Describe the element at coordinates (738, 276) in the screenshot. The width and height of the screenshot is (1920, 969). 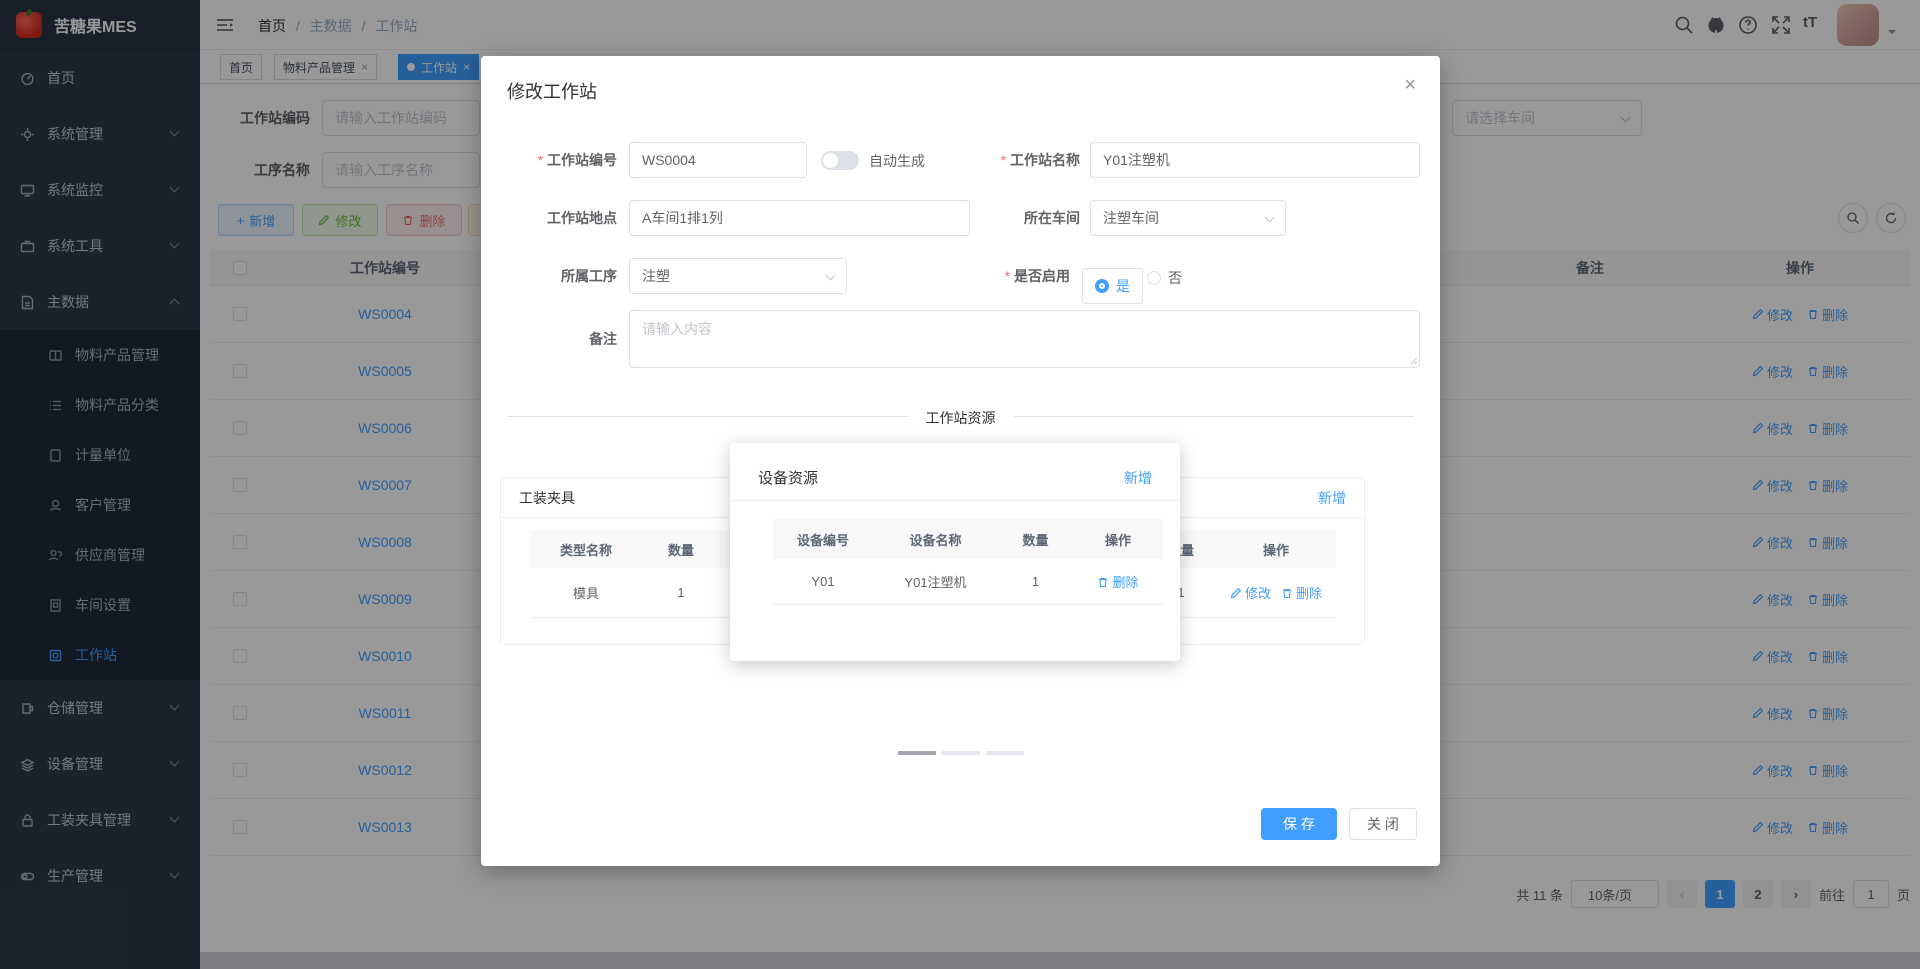
I see `process-select: 注塑` at that location.